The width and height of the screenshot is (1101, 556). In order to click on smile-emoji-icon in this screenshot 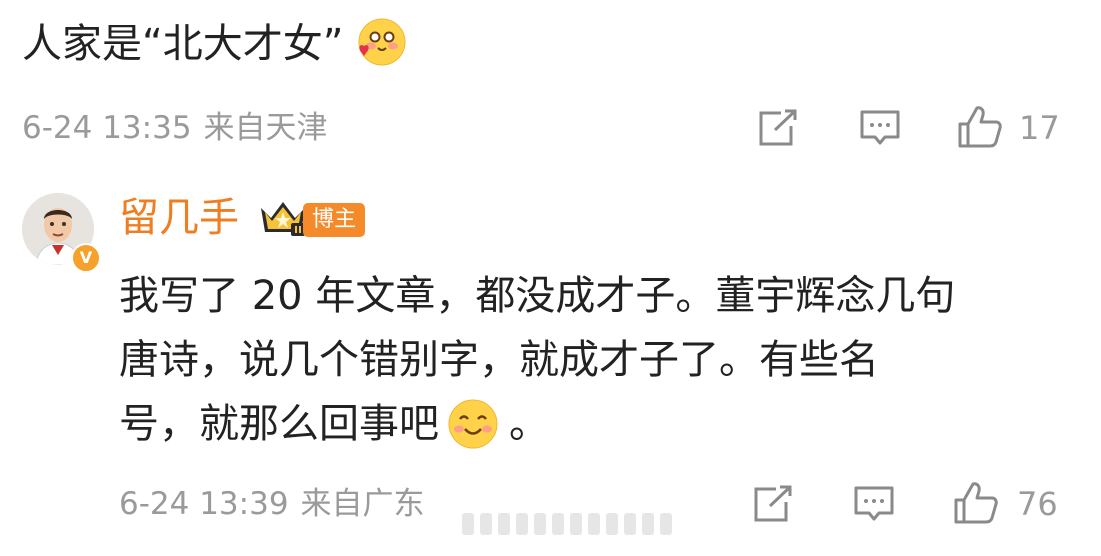, I will do `click(473, 424)`.